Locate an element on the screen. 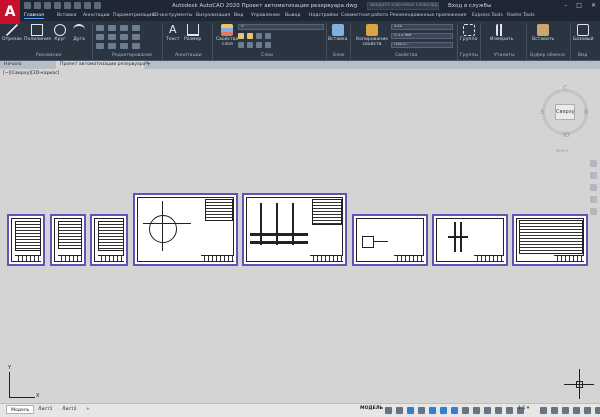 This screenshot has width=600, height=417. circle-button: Круг is located at coordinates (60, 33).